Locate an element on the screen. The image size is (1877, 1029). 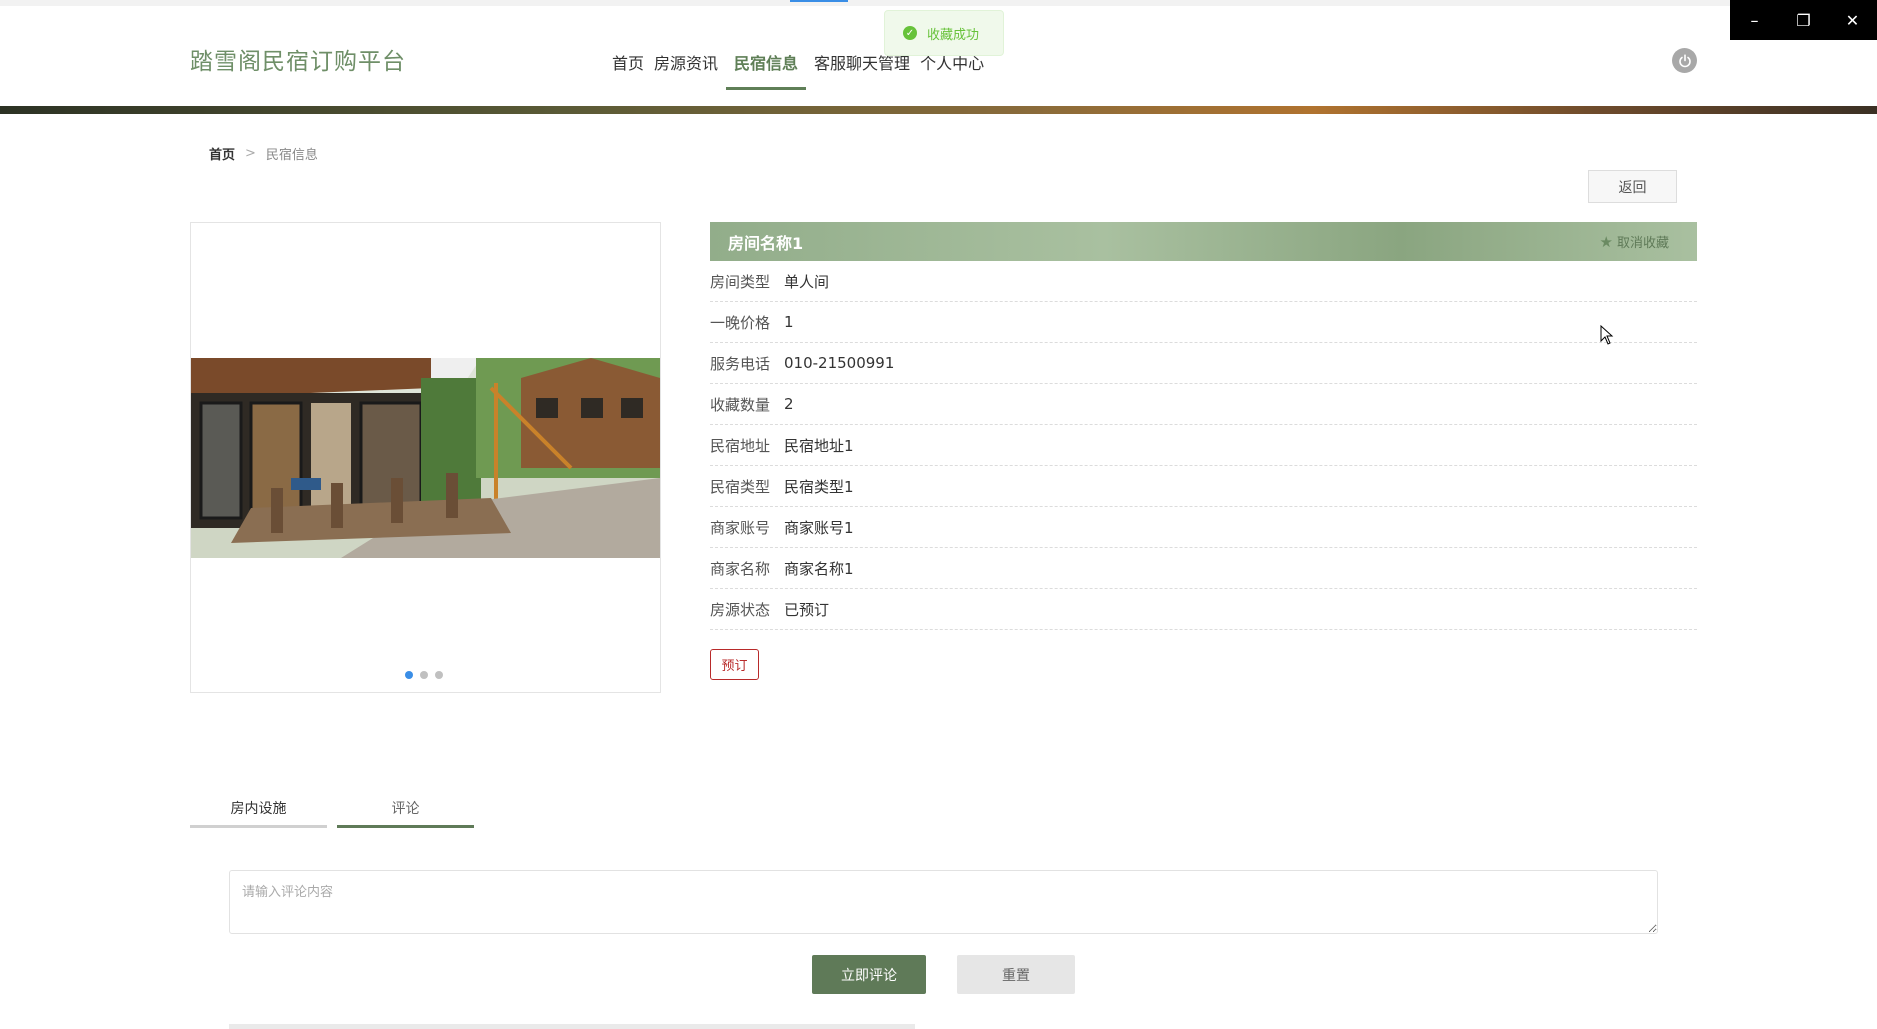
tab-facilities: 房内设施 is located at coordinates (258, 809).